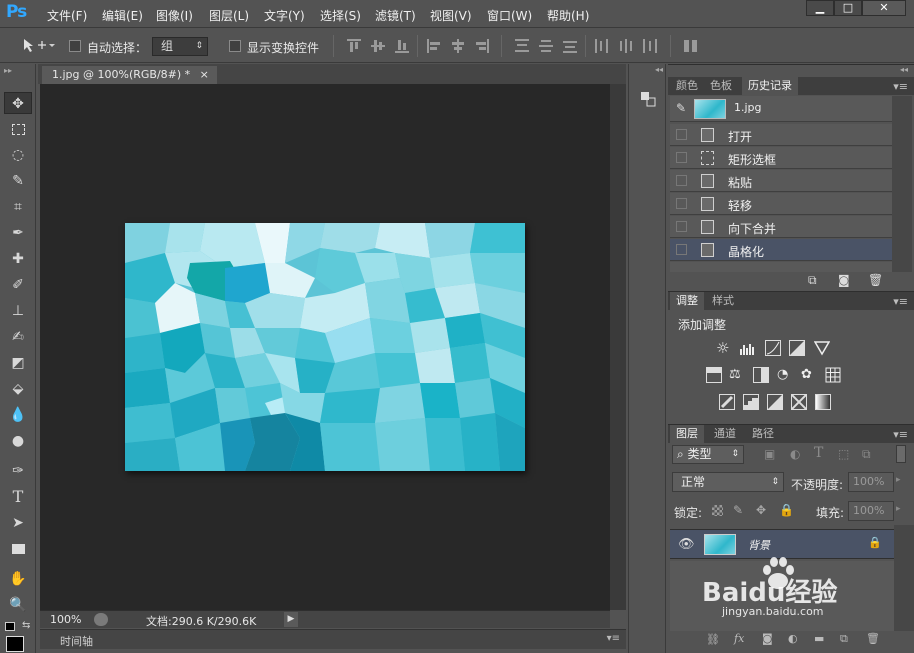 The width and height of the screenshot is (914, 653). What do you see at coordinates (18, 497) in the screenshot?
I see `type-tool-icon: T` at bounding box center [18, 497].